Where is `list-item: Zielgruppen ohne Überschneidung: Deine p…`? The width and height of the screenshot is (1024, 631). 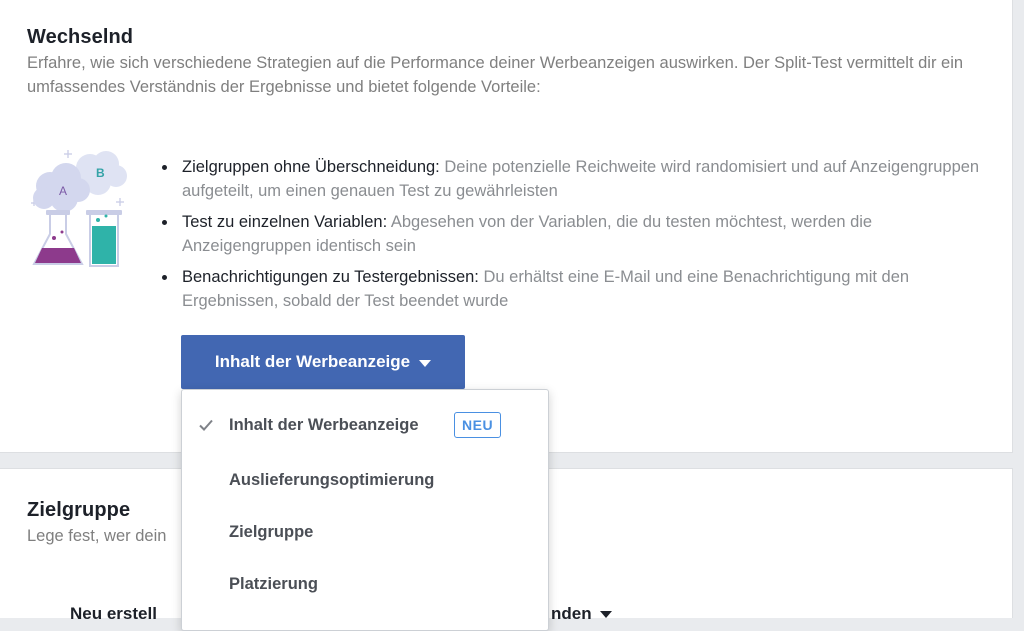 list-item: Zielgruppen ohne Überschneidung: Deine p… is located at coordinates (570, 179).